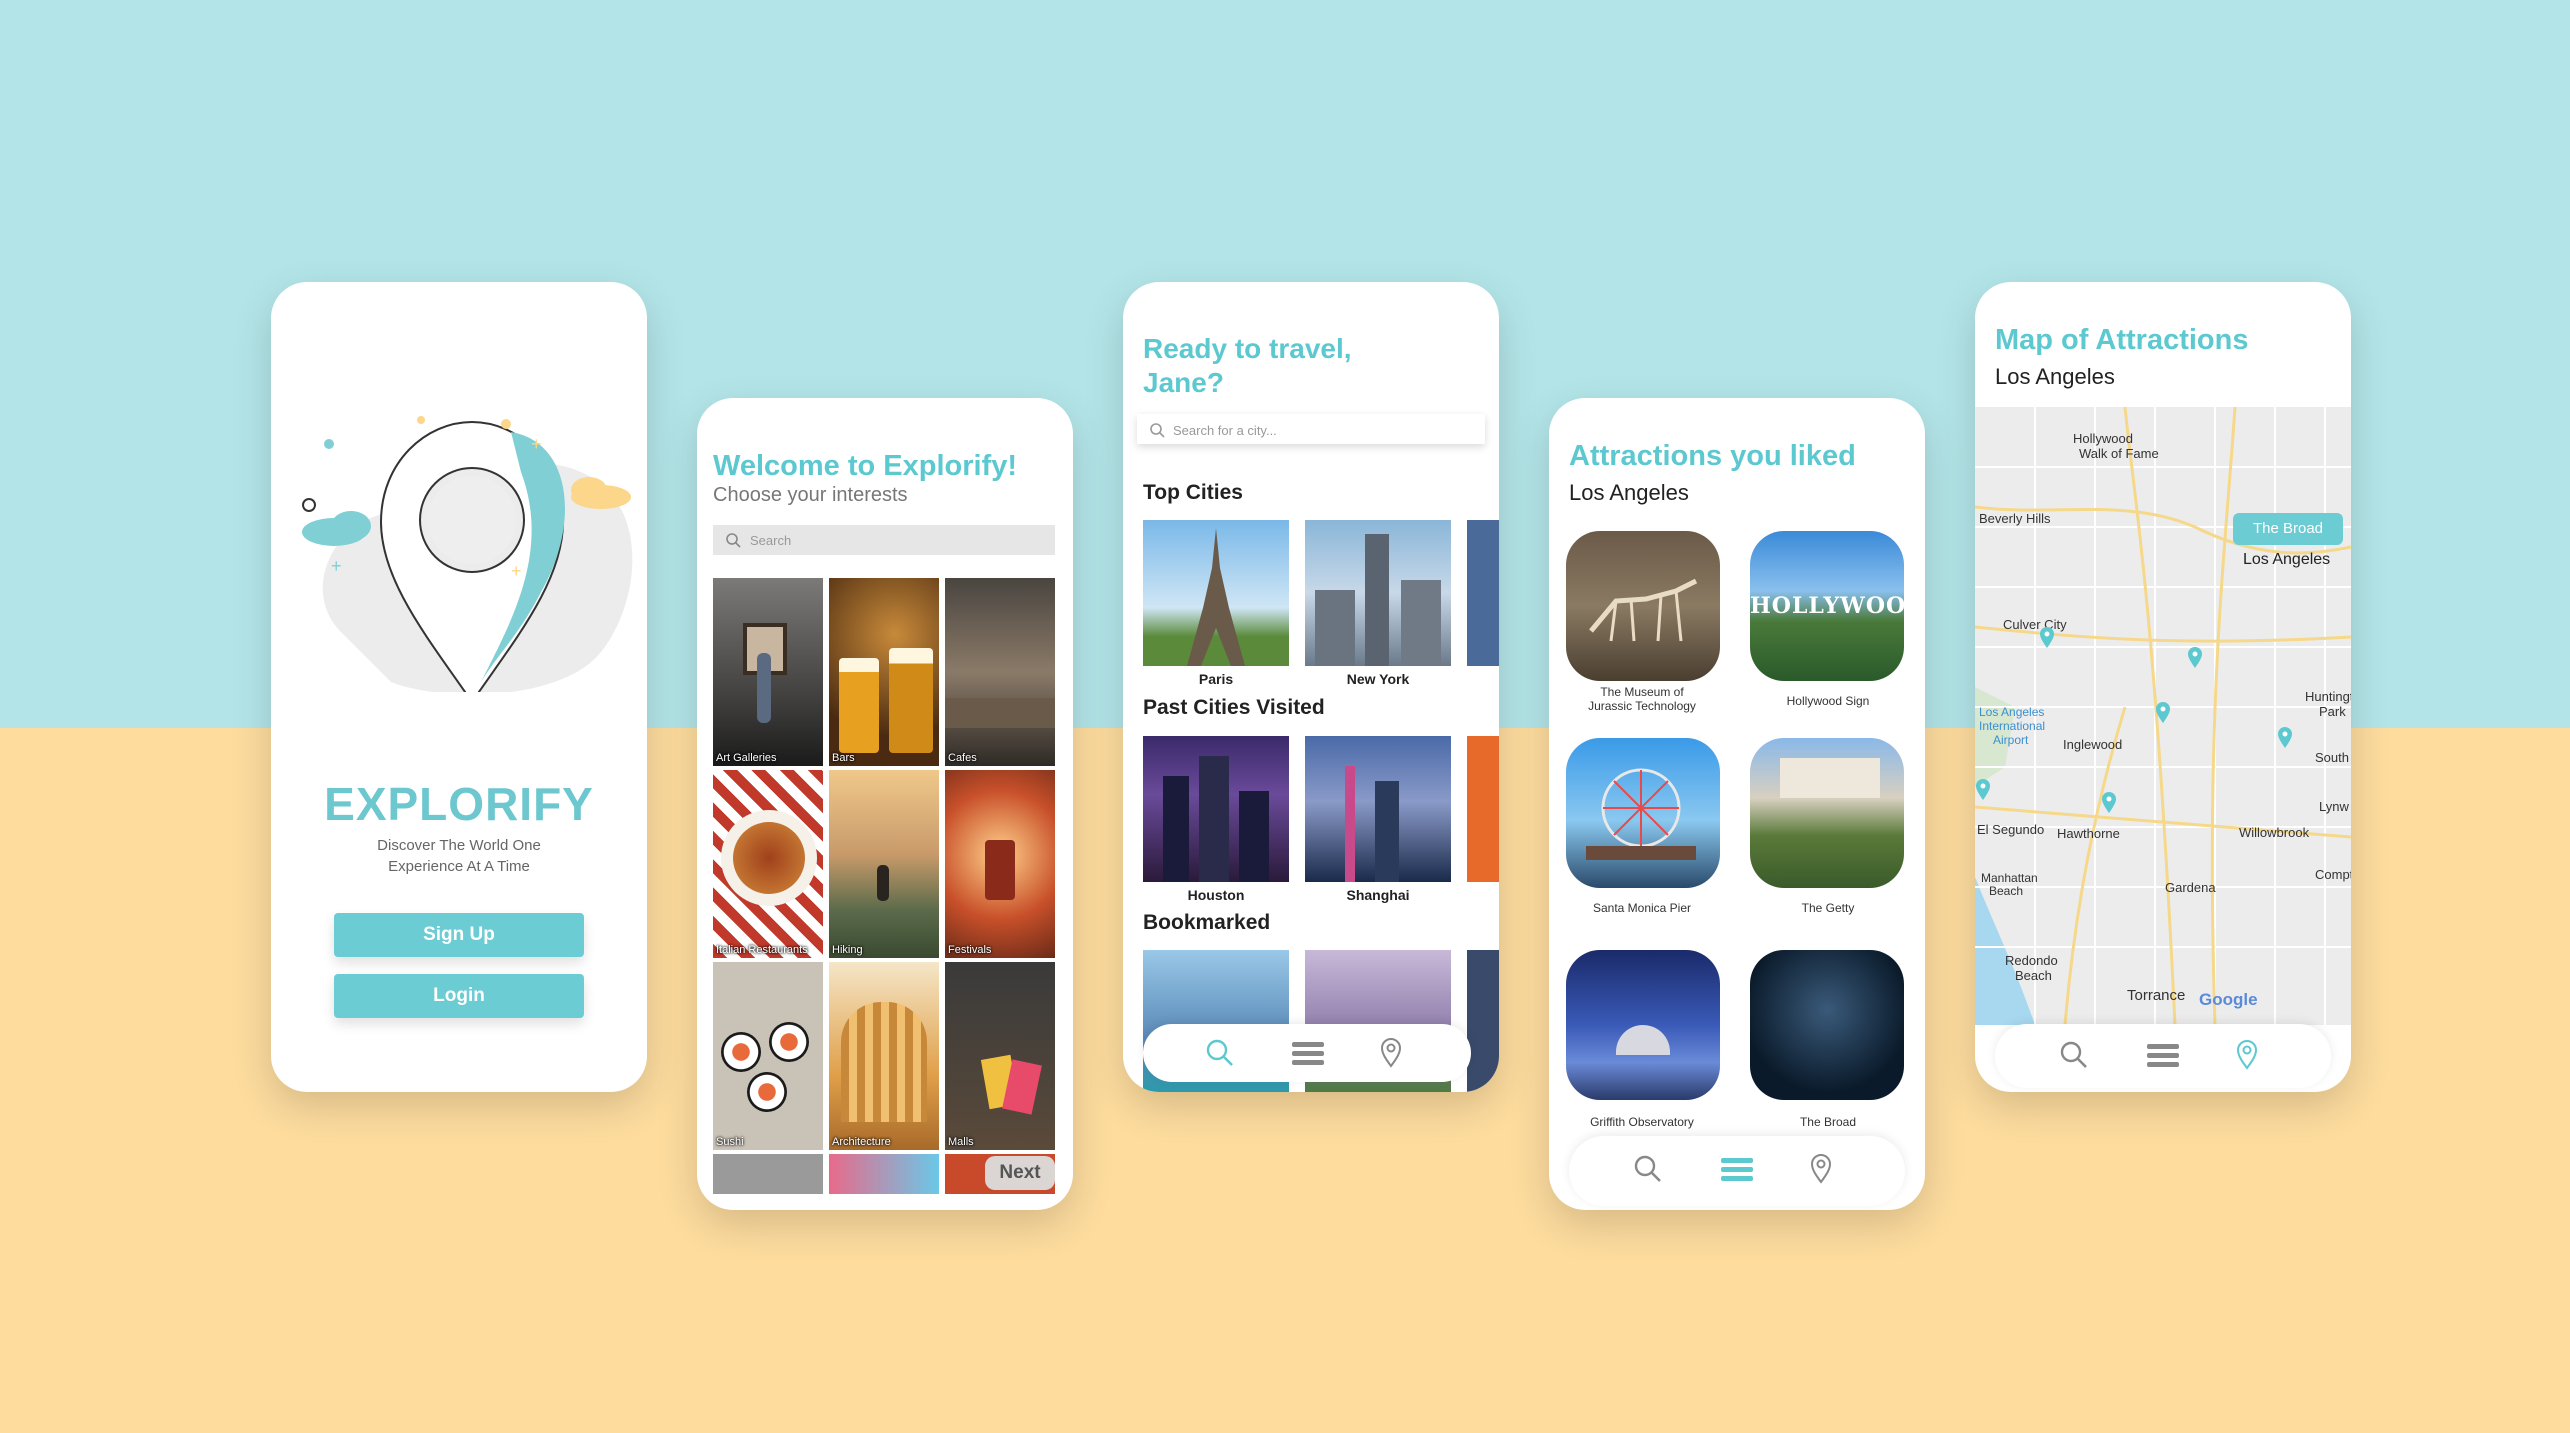 This screenshot has width=2570, height=1433. What do you see at coordinates (459, 935) in the screenshot?
I see `sign-up-button: Sign Up` at bounding box center [459, 935].